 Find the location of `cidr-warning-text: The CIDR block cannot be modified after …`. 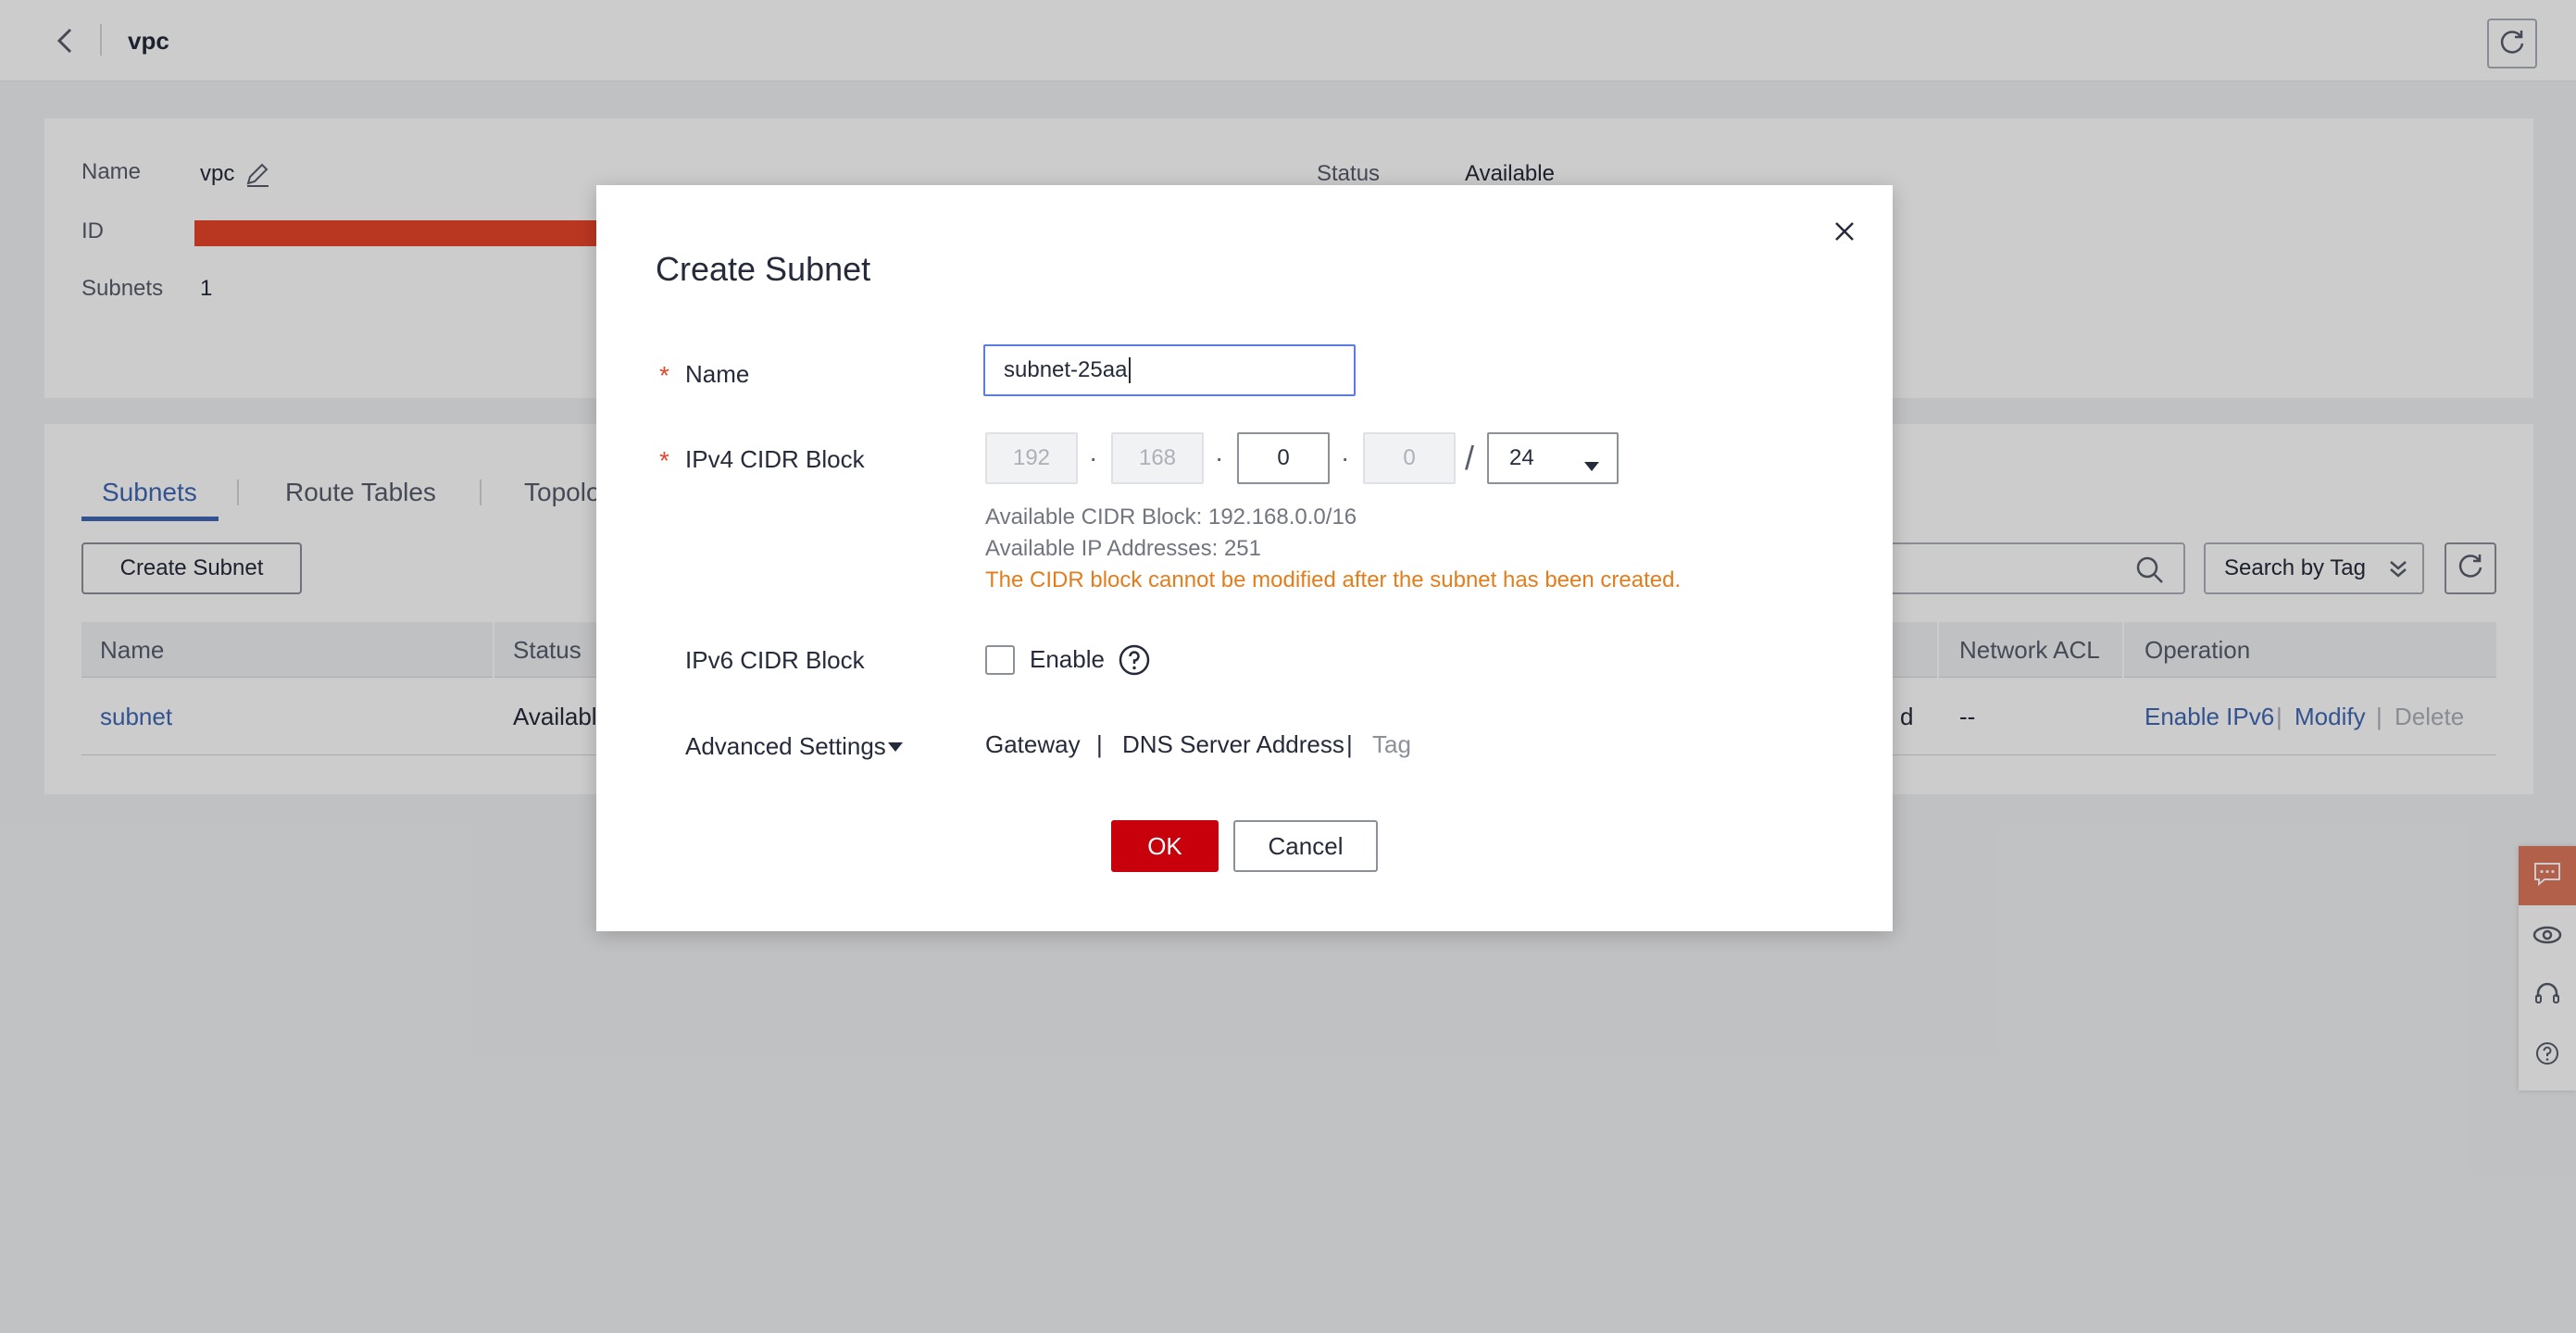

cidr-warning-text: The CIDR block cannot be modified after … is located at coordinates (1333, 580).